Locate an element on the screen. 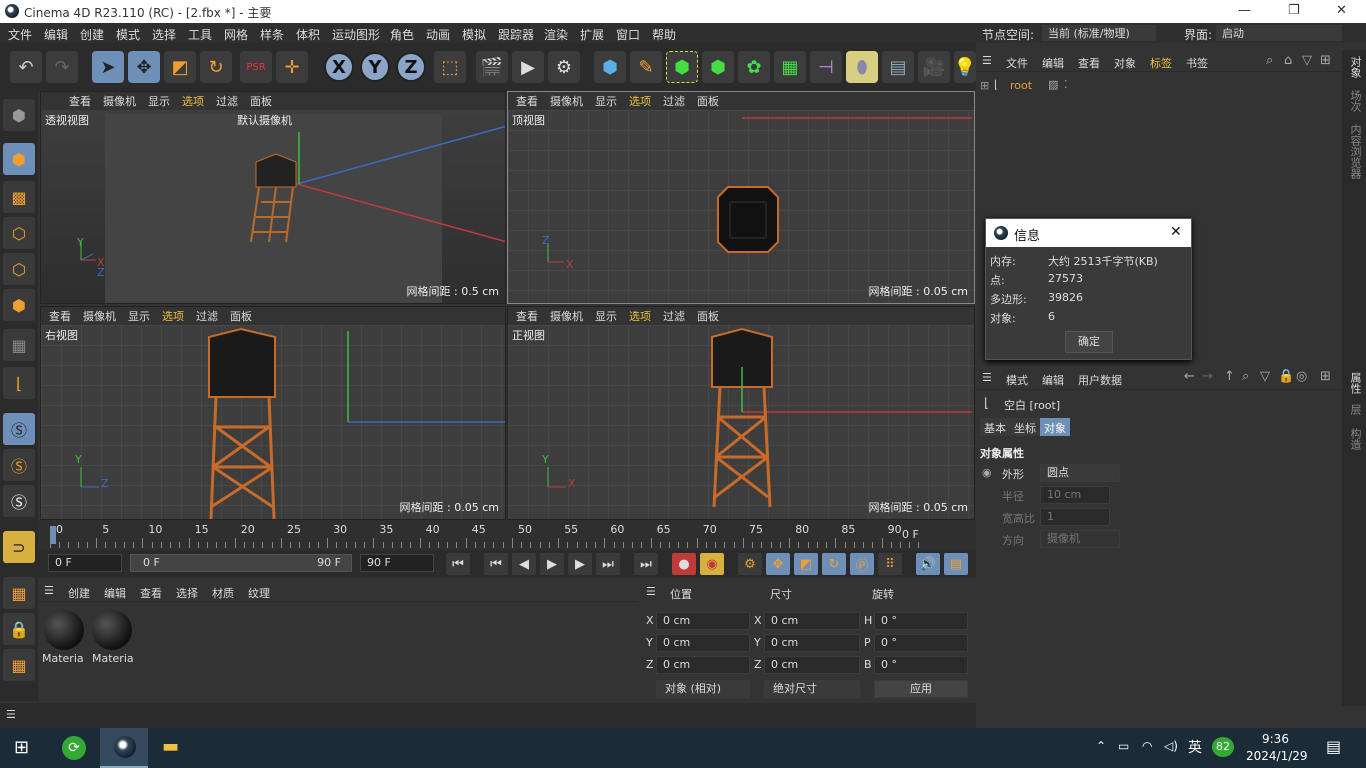 This screenshot has width=1366, height=768. menu-help: 帮助 is located at coordinates (664, 34).